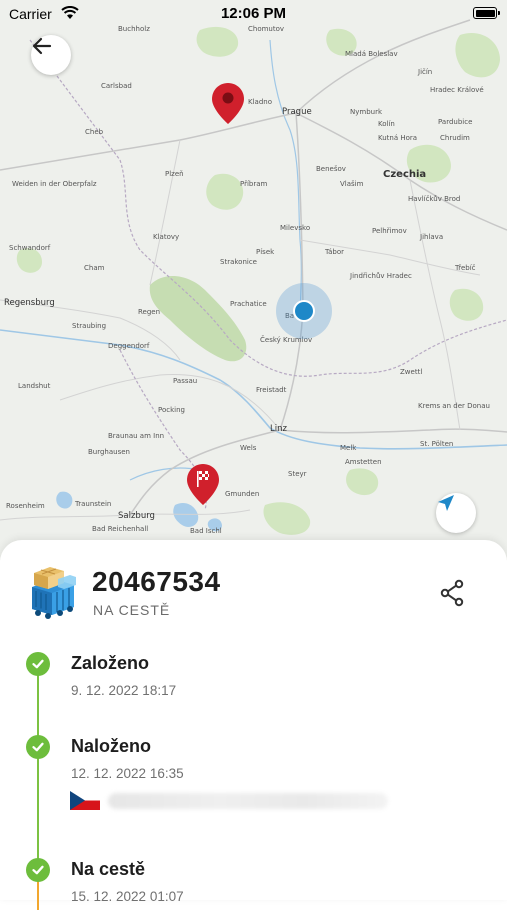  What do you see at coordinates (297, 474) in the screenshot?
I see `map-label: Steyr` at bounding box center [297, 474].